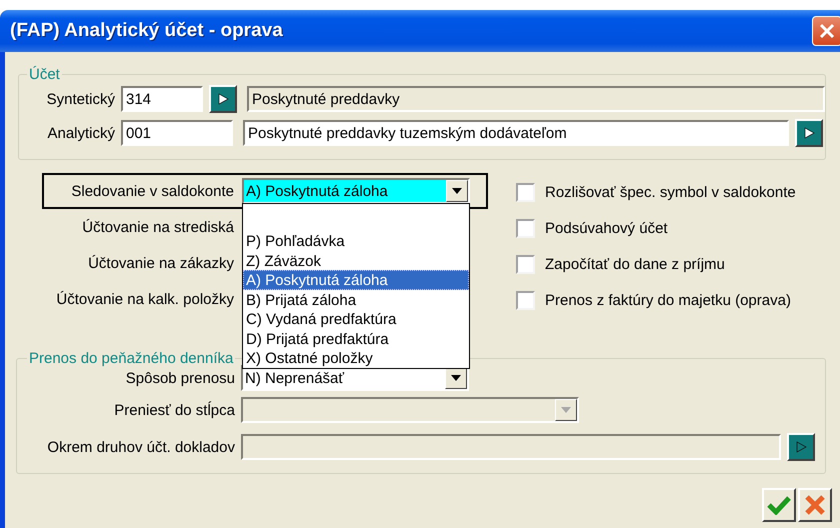  I want to click on group-legend: Účet, so click(44, 74).